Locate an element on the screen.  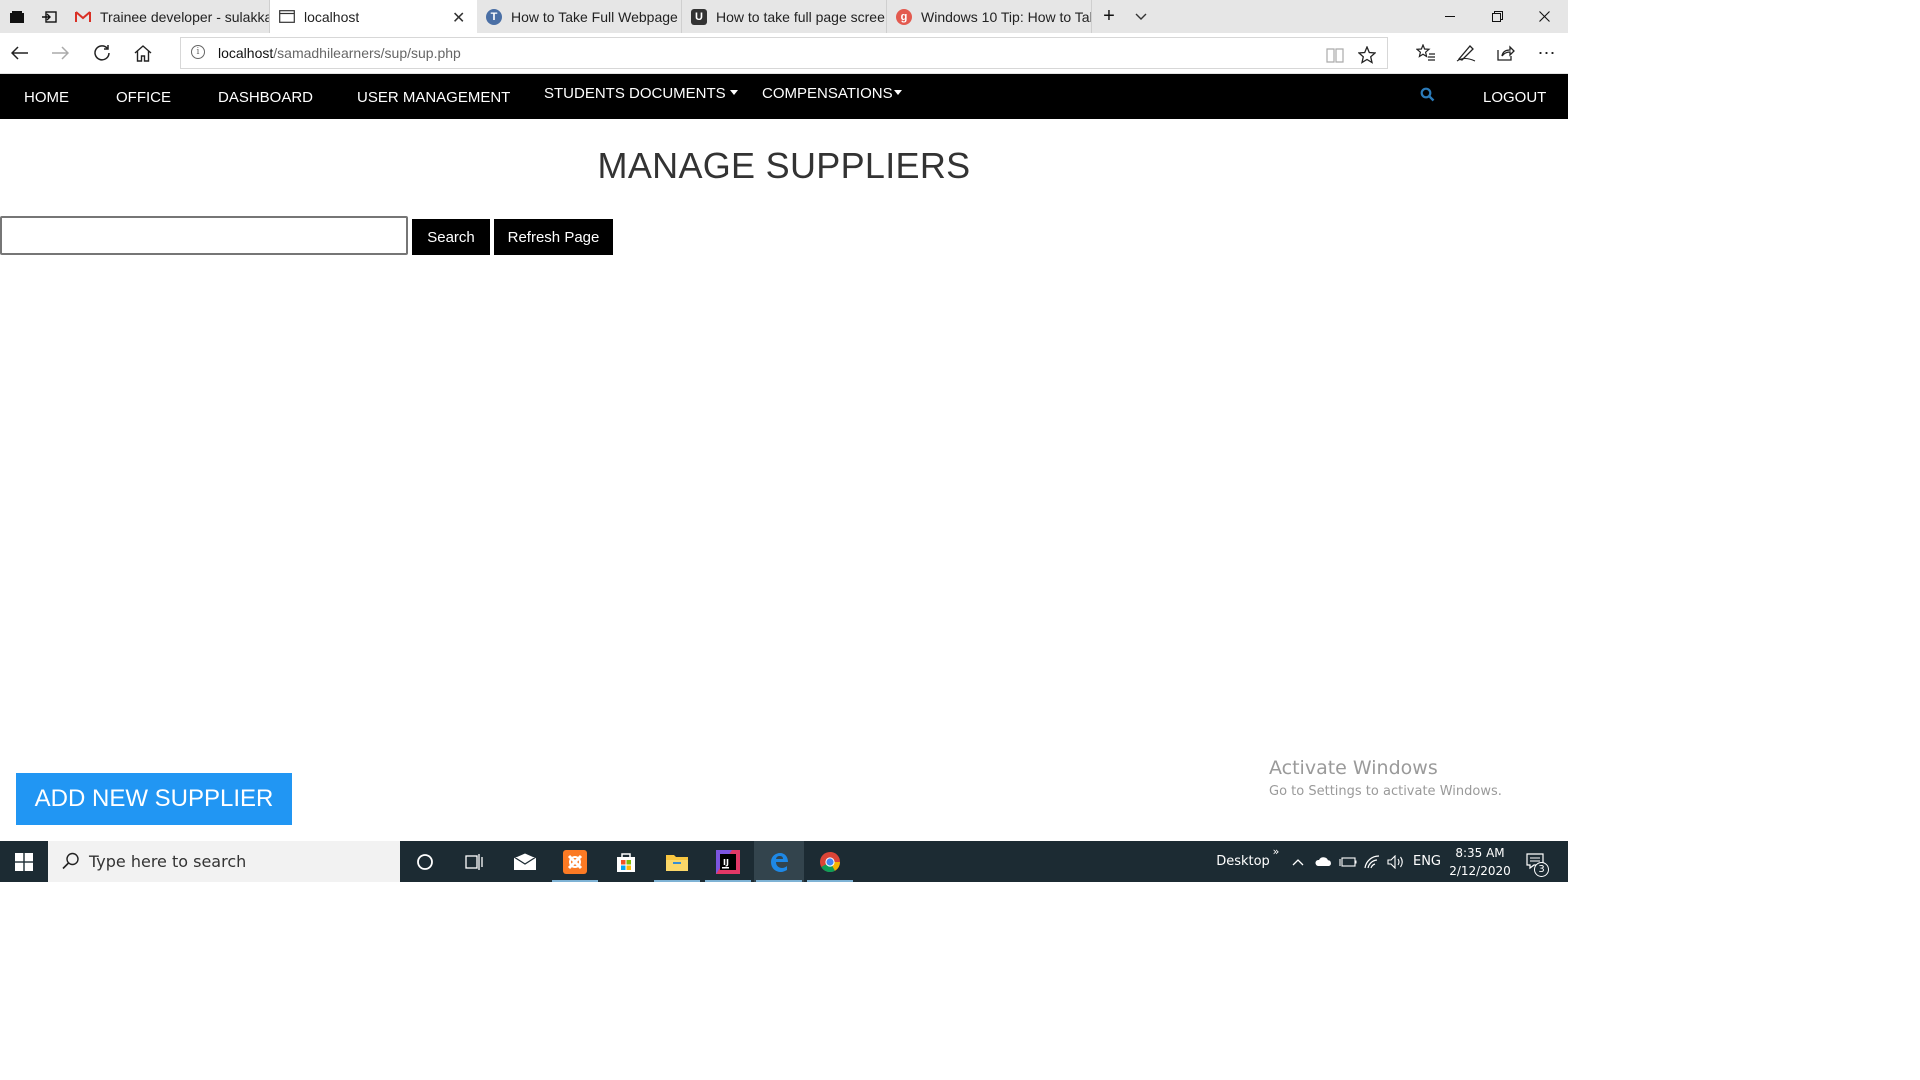
tab-full-webpage: T How to Take Full Webpage : is located at coordinates (579, 16).